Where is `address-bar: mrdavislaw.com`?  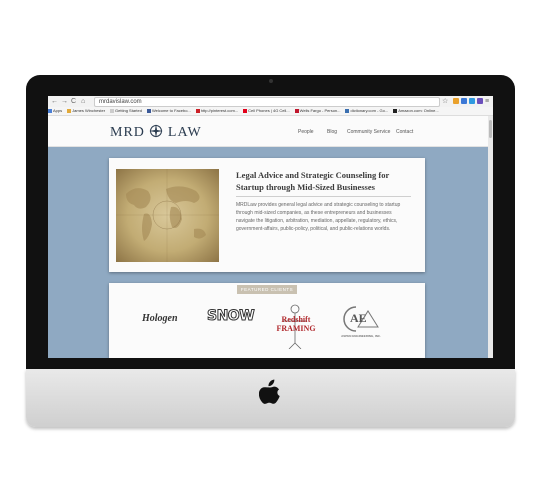 address-bar: mrdavislaw.com is located at coordinates (267, 102).